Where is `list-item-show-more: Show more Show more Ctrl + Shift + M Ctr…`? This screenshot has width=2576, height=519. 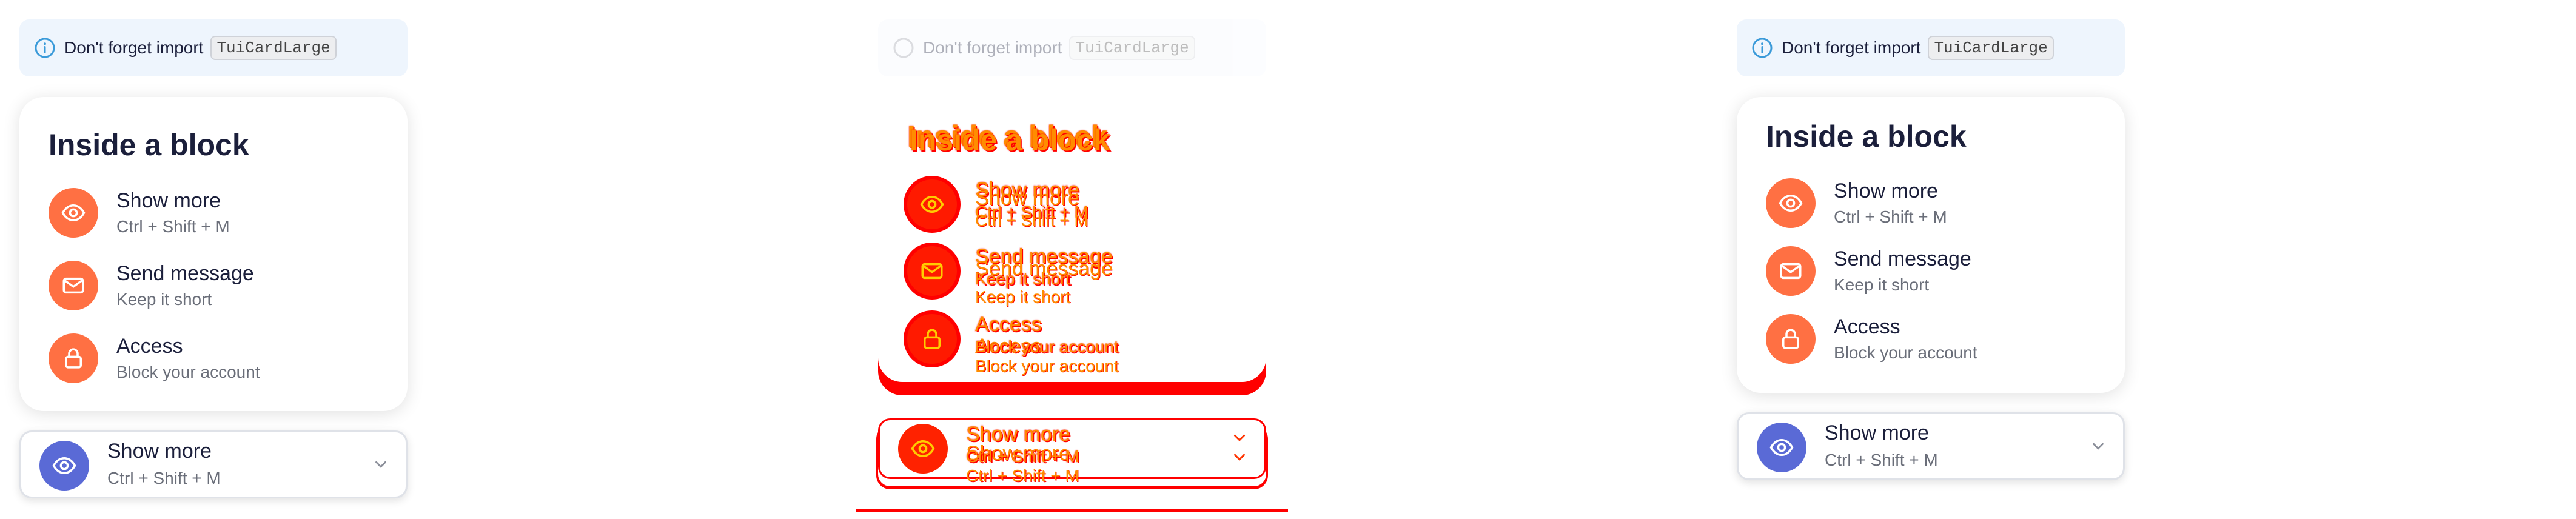 list-item-show-more: Show more Show more Ctrl + Shift + M Ctr… is located at coordinates (1077, 209).